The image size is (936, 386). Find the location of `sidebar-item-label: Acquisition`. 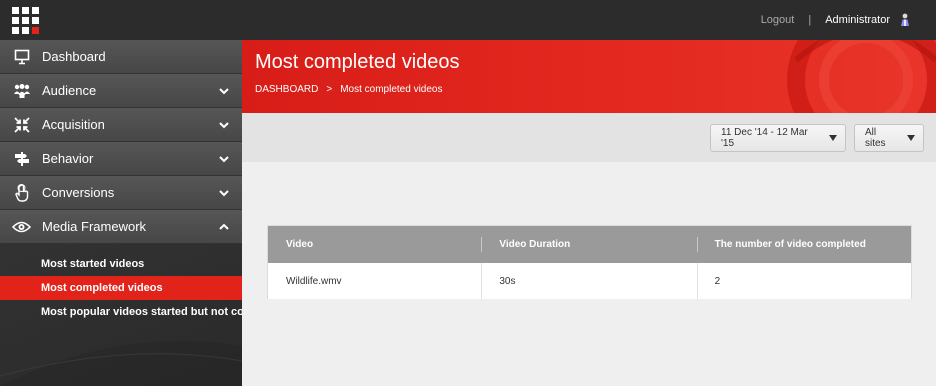

sidebar-item-label: Acquisition is located at coordinates (73, 124).